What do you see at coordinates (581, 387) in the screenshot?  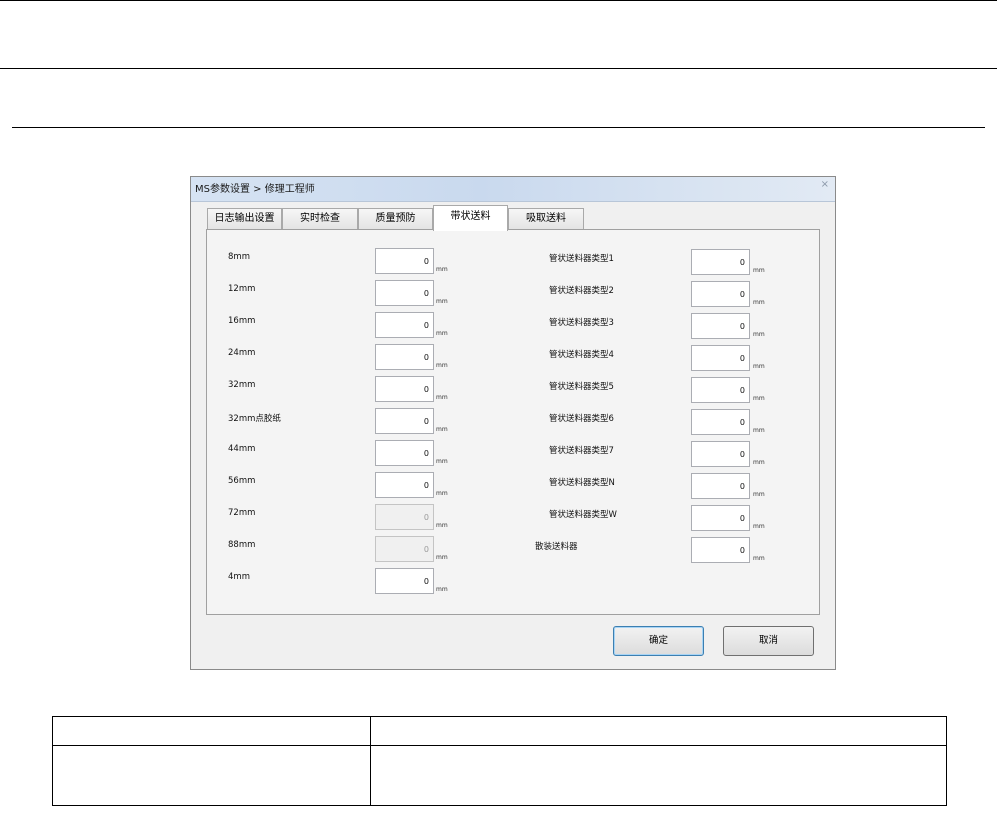 I see `field-label-tube-feeder-5: 管状送料器类型5` at bounding box center [581, 387].